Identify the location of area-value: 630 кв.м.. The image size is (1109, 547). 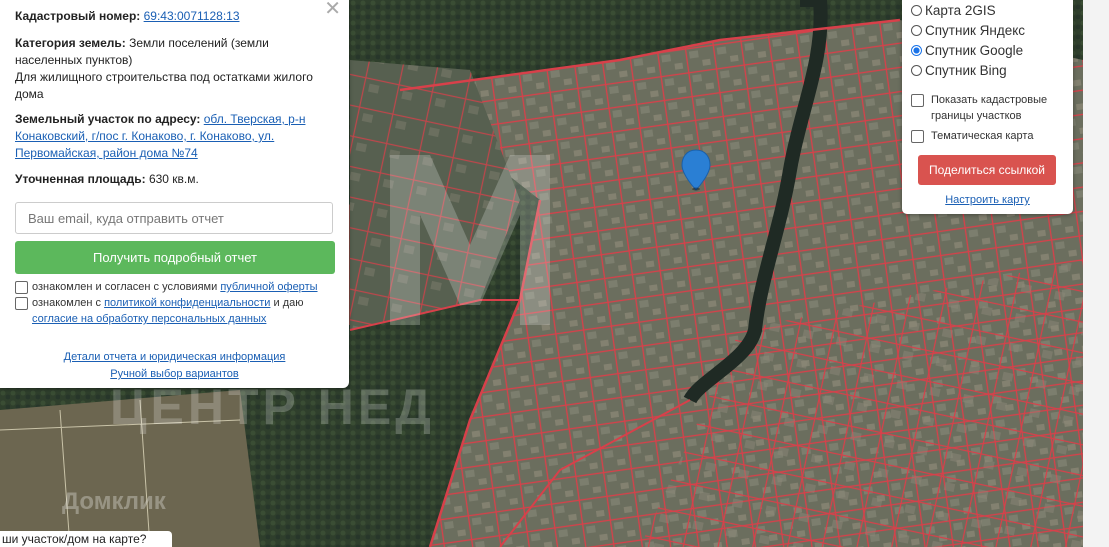
(173, 179).